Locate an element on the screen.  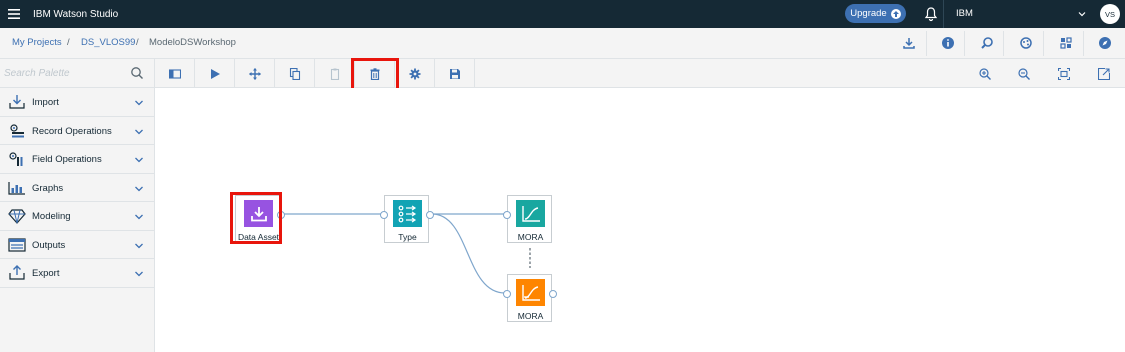
category-label: Import is located at coordinates (45, 102).